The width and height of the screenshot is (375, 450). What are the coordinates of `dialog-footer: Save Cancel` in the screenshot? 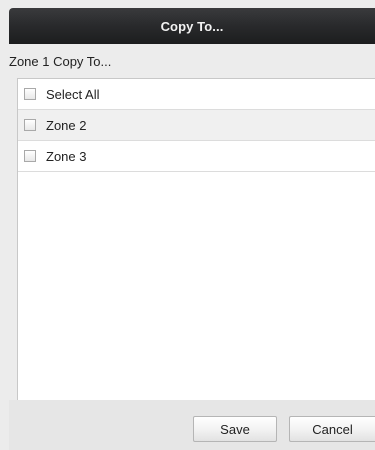 It's located at (192, 425).